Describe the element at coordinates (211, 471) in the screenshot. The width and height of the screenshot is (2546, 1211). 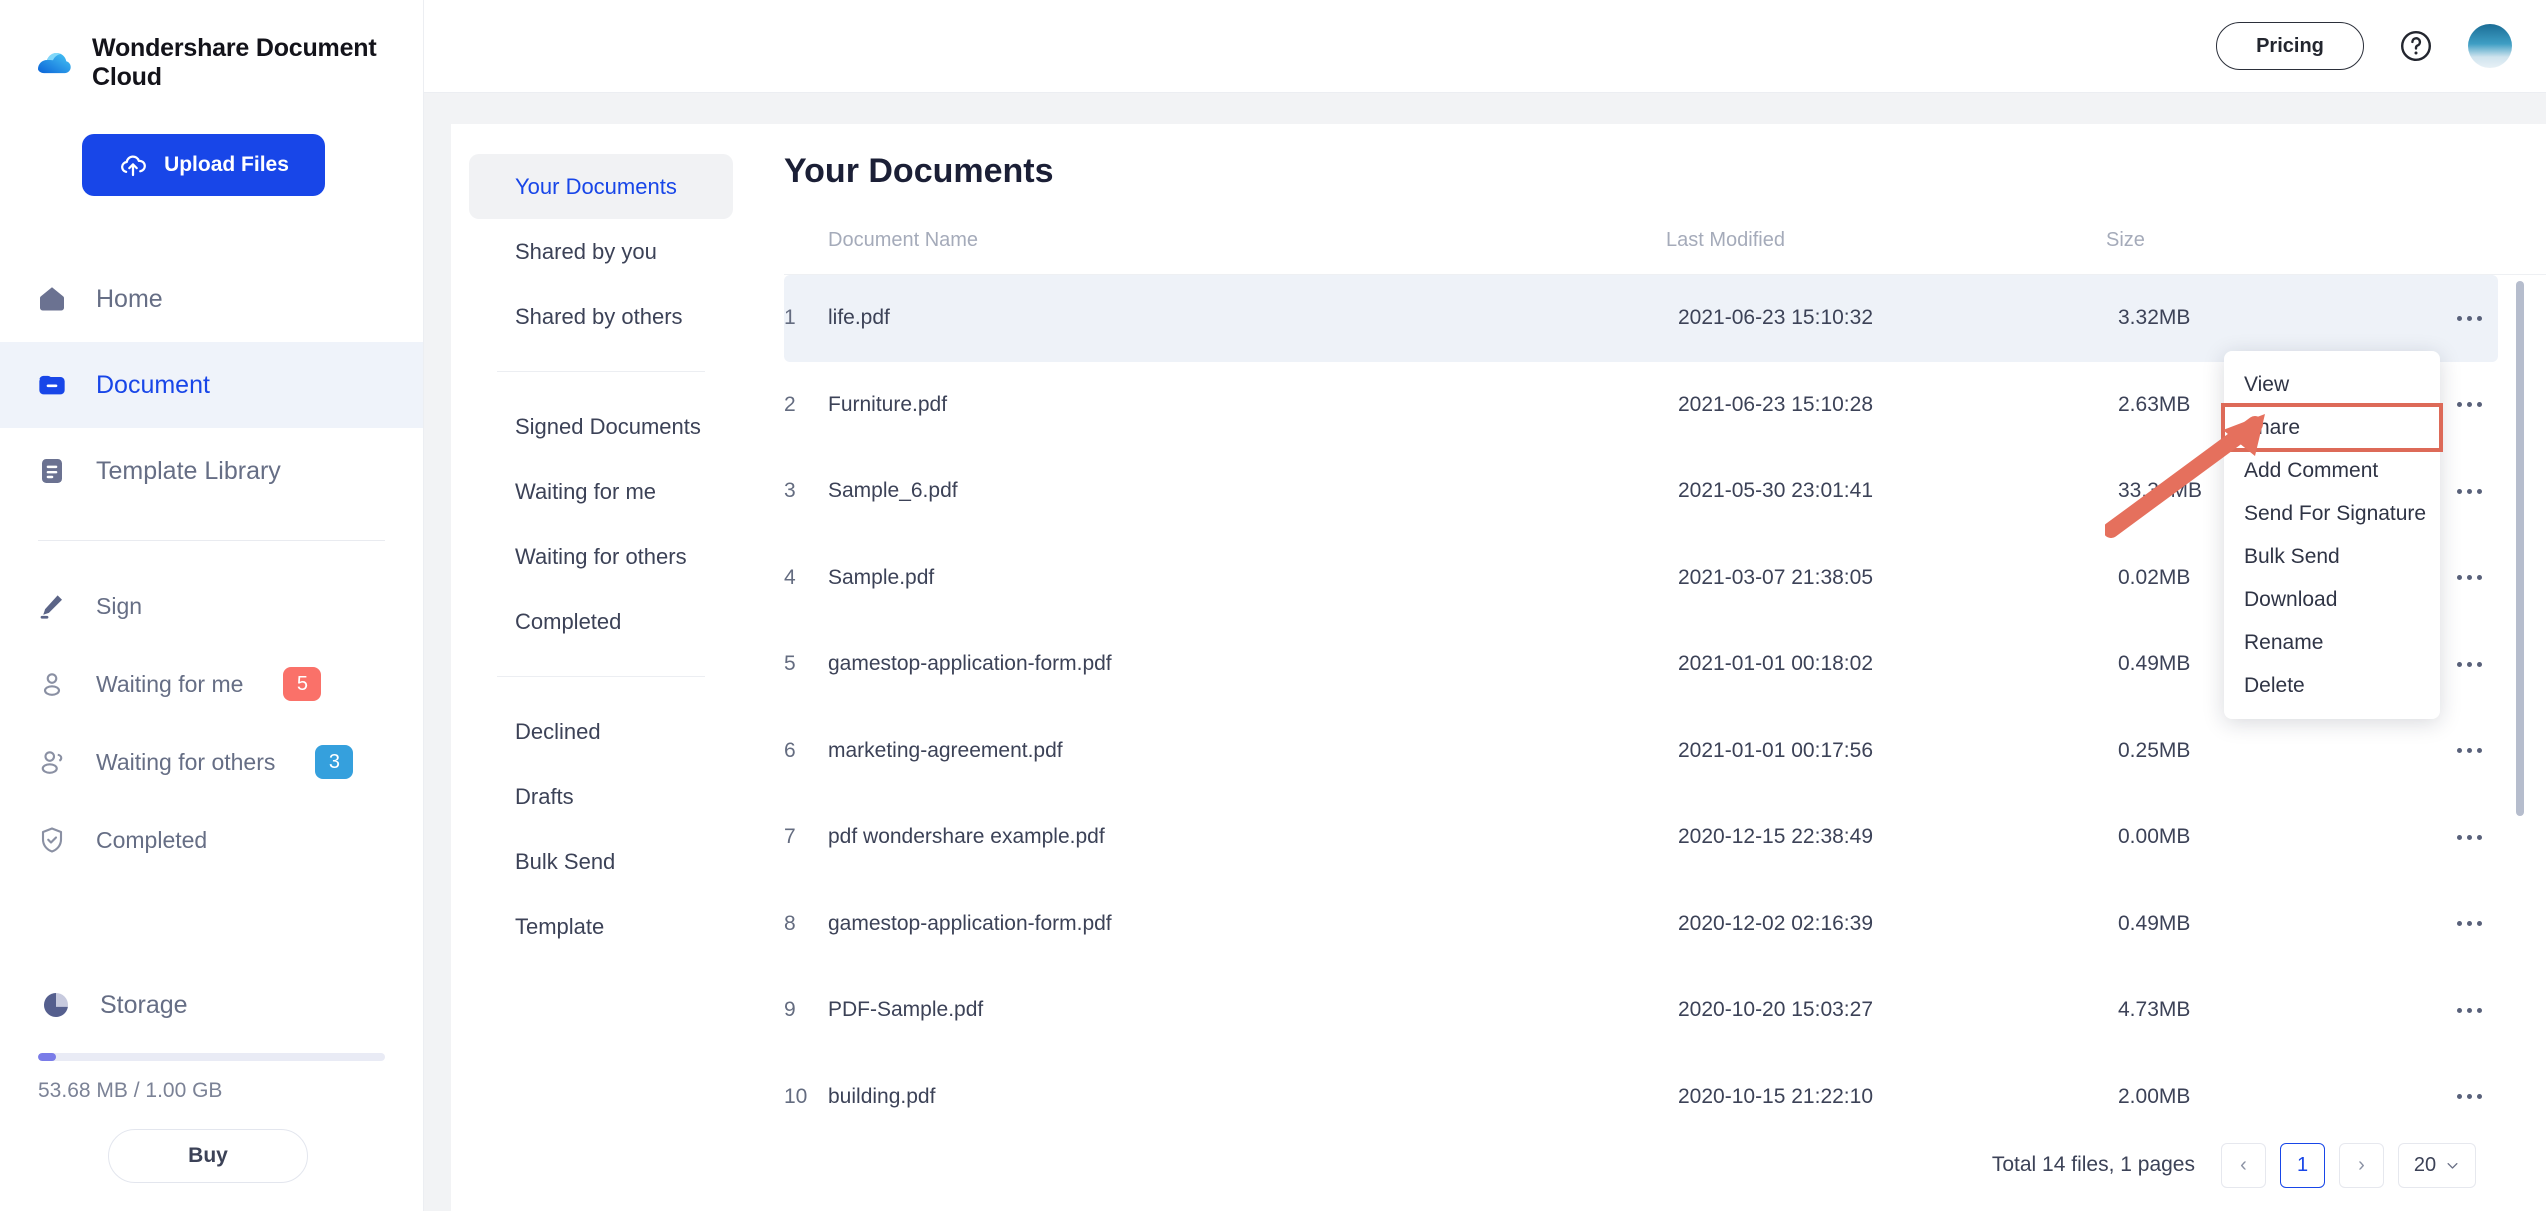
I see `sidebar-item-template-library: Template Library` at that location.